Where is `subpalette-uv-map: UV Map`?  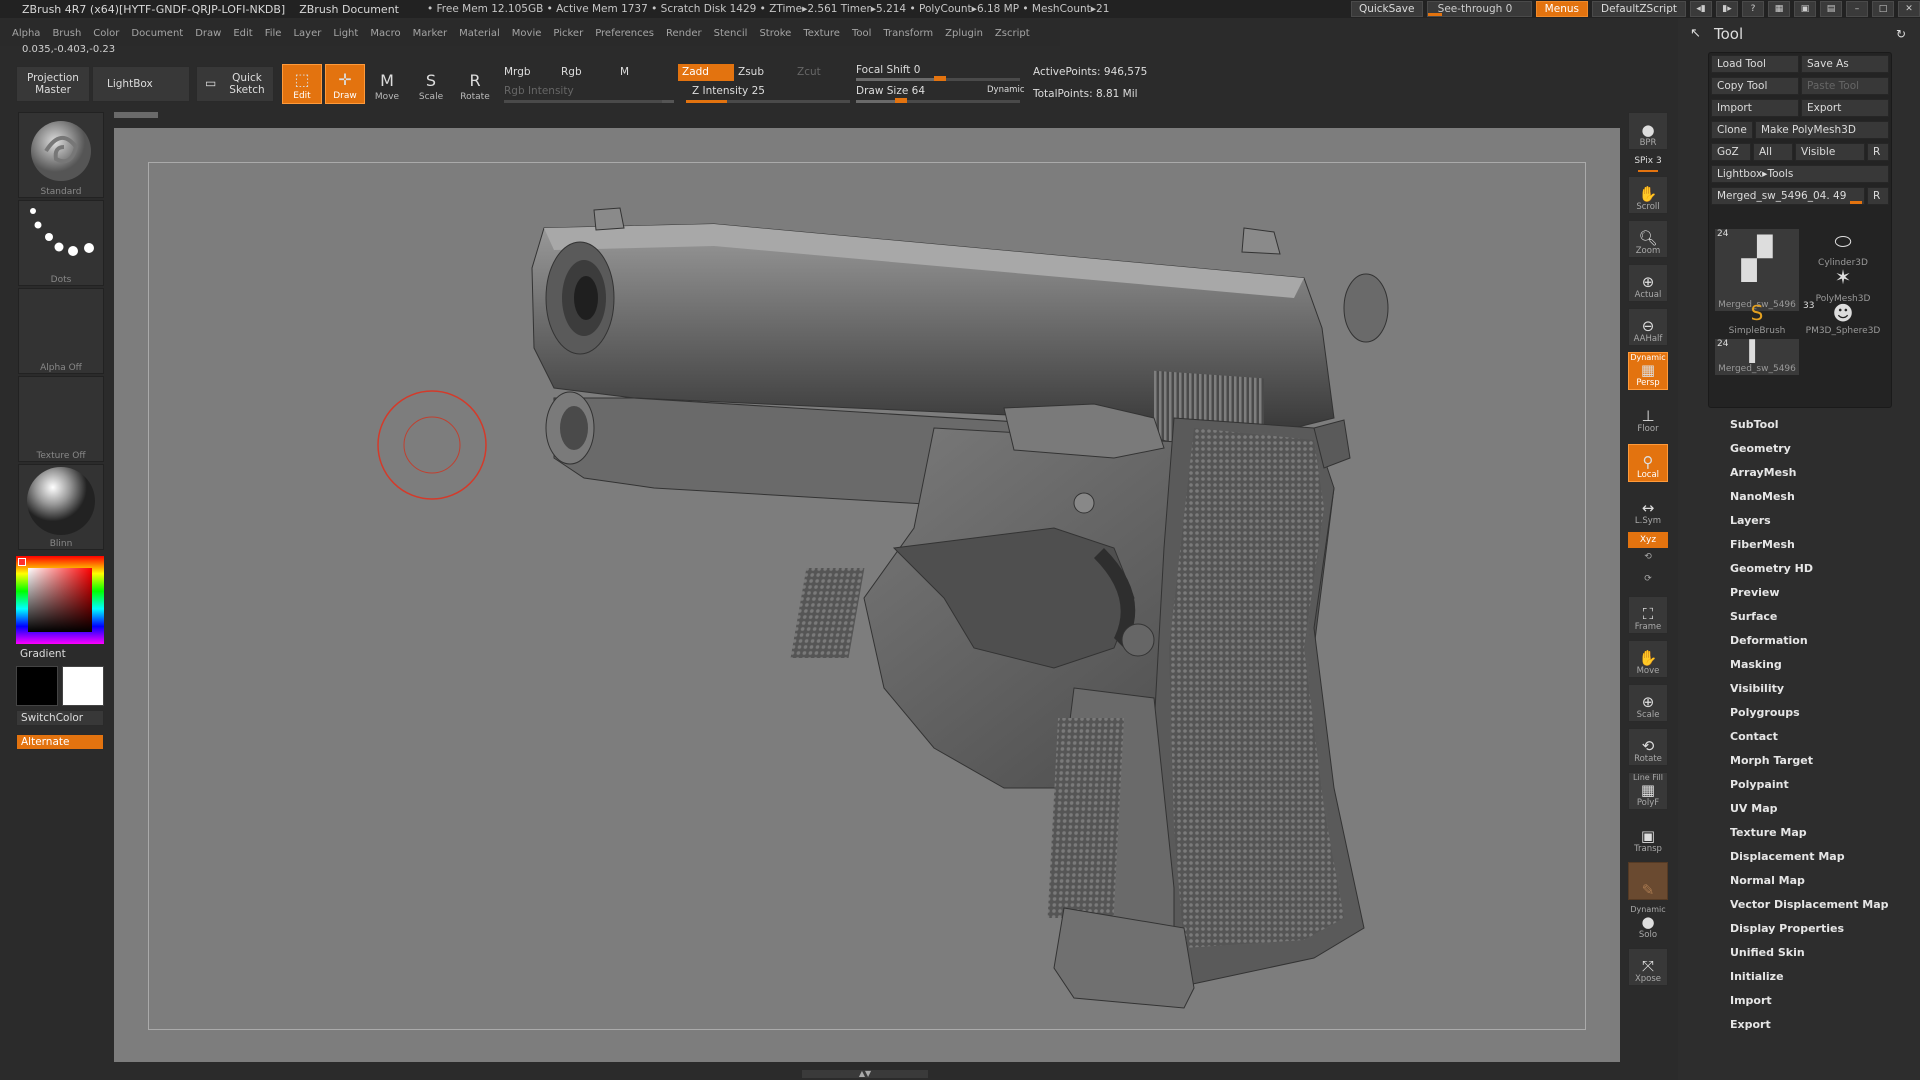
subpalette-uv-map: UV Map is located at coordinates (1754, 808).